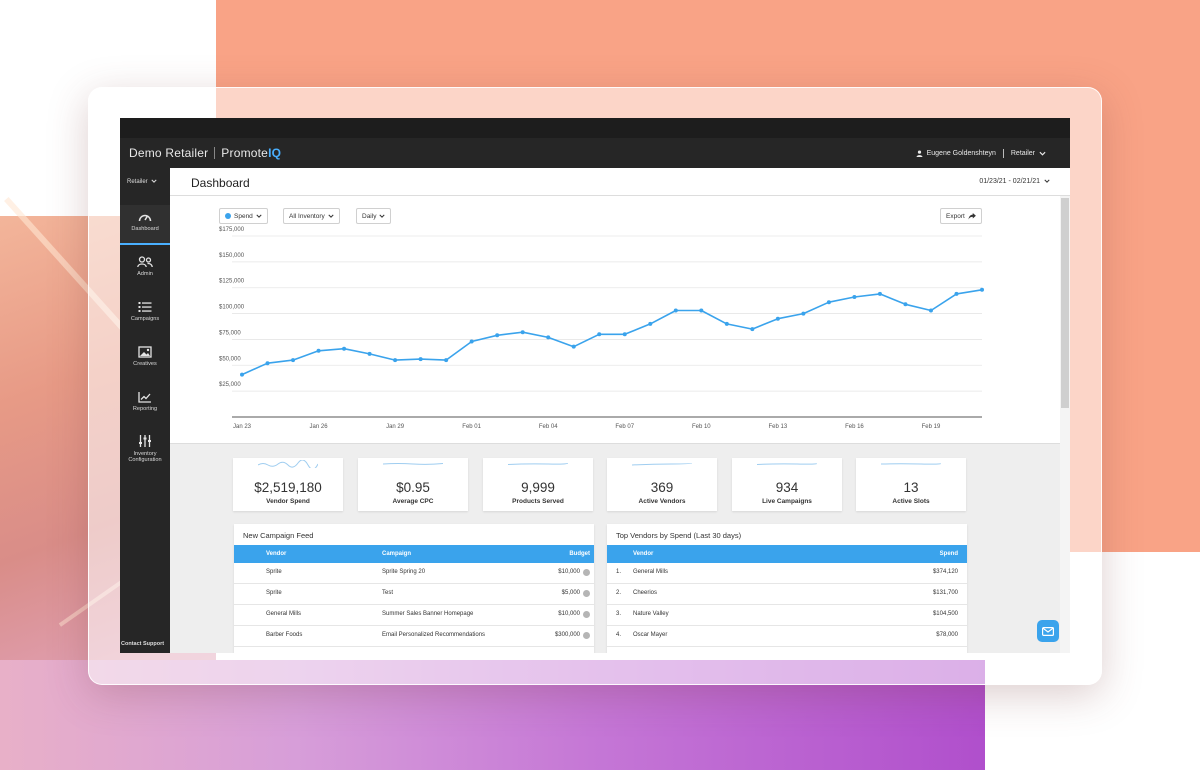 This screenshot has height=770, width=1200. What do you see at coordinates (396, 554) in the screenshot?
I see `column-header: Campaign` at bounding box center [396, 554].